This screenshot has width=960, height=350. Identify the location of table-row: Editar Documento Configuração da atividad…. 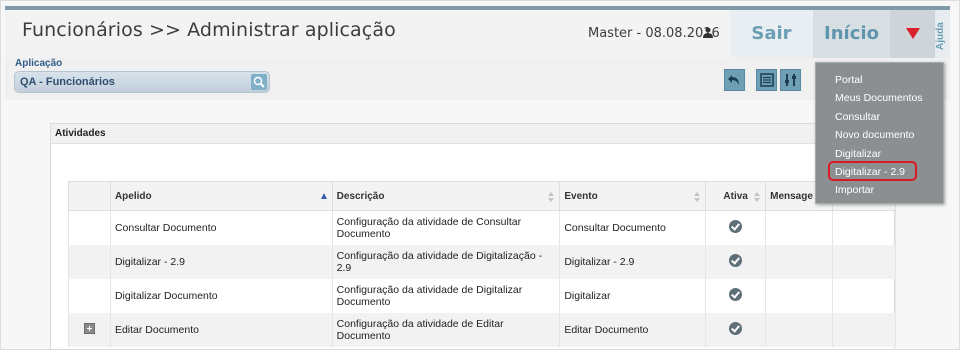
(482, 329).